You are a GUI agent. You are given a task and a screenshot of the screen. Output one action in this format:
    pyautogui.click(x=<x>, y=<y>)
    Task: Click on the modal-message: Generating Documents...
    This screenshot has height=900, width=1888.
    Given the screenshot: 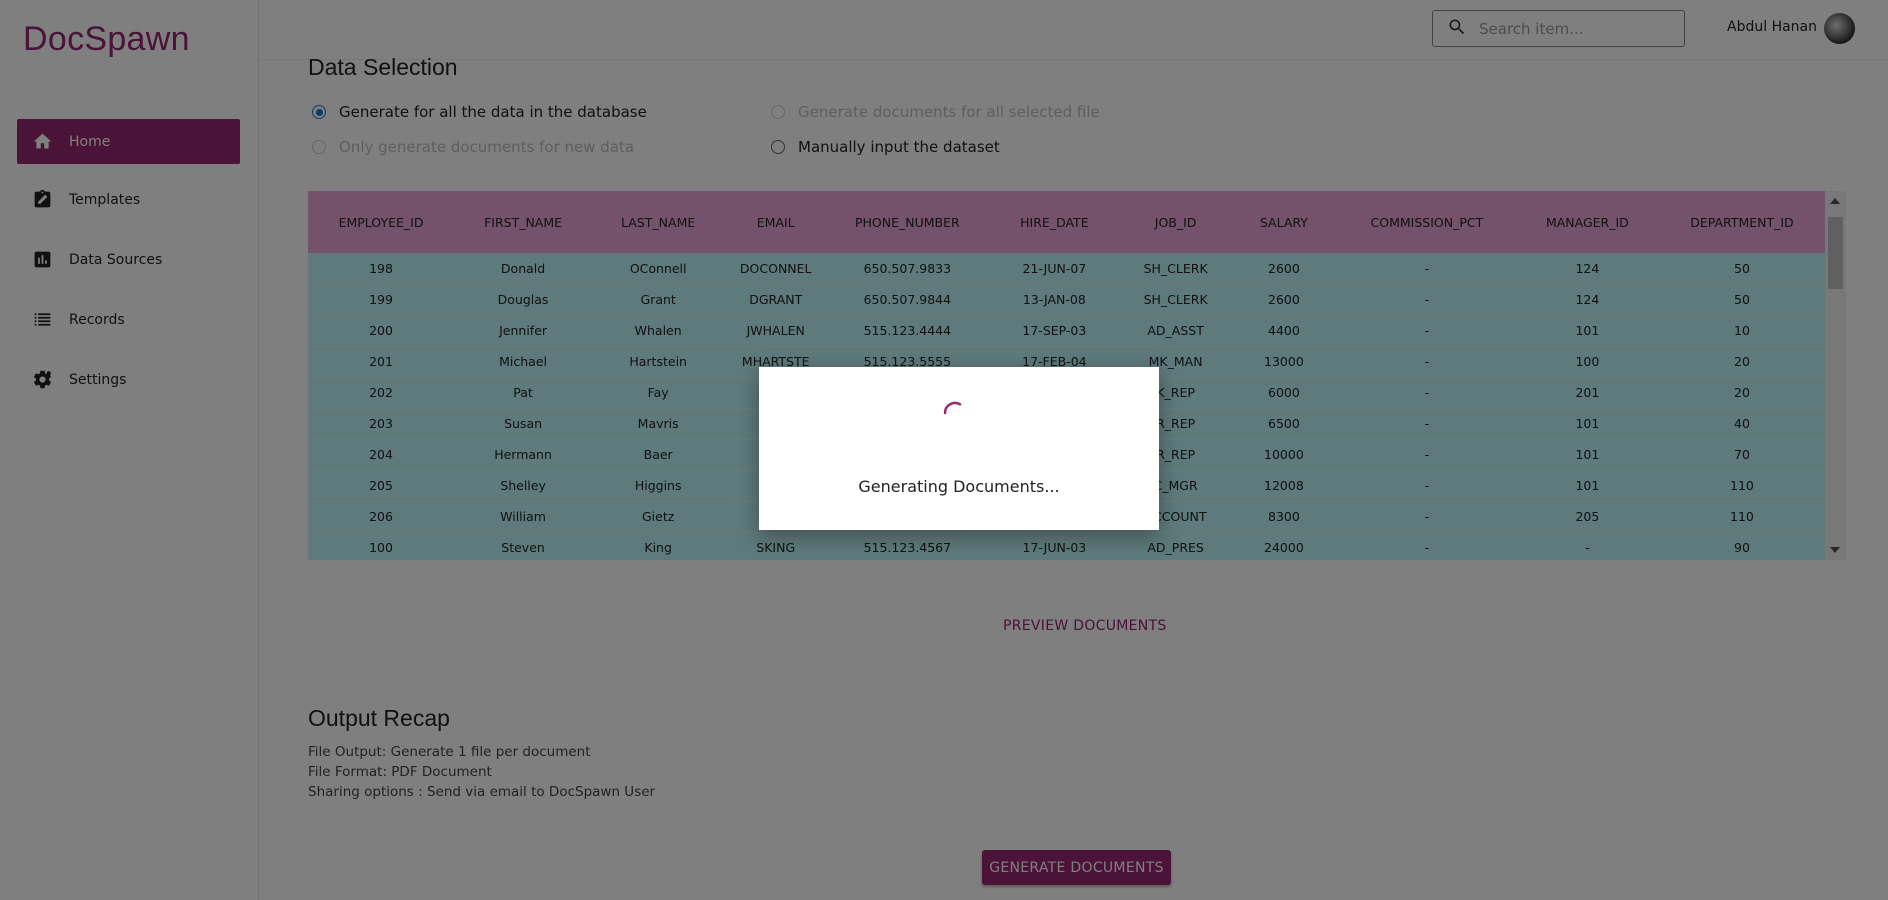 What is the action you would take?
    pyautogui.click(x=959, y=486)
    